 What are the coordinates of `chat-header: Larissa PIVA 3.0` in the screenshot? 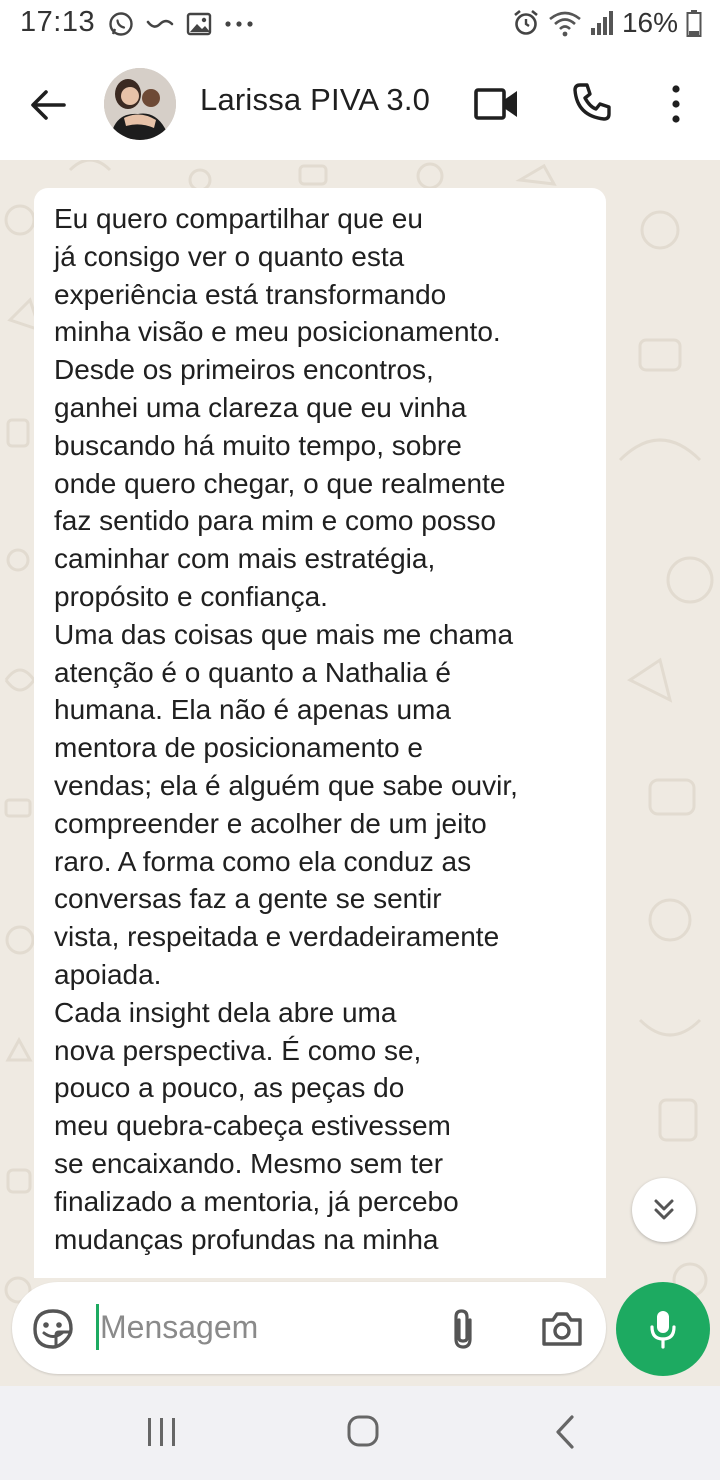 It's located at (360, 104).